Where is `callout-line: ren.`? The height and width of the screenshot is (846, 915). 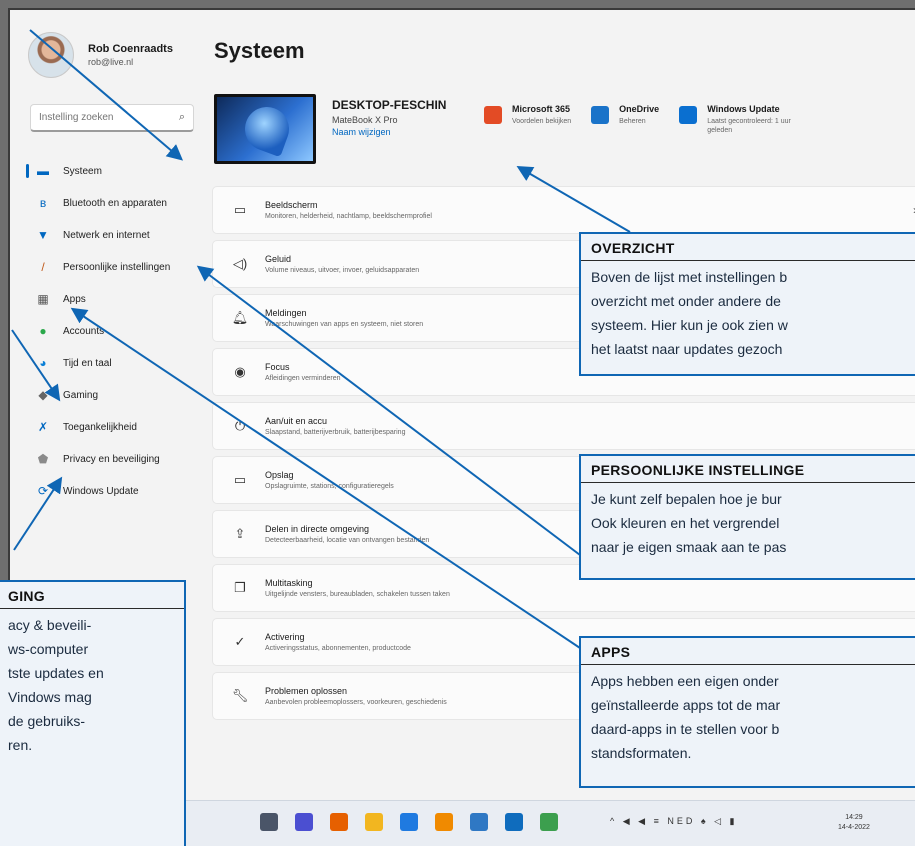
callout-line: ren. is located at coordinates (20, 745).